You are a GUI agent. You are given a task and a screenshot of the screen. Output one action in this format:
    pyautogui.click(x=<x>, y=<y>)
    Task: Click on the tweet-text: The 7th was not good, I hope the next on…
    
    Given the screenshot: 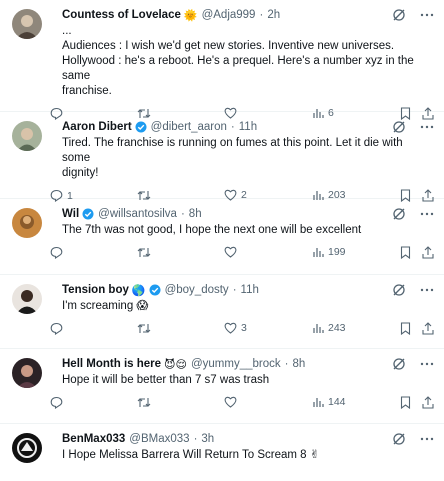 What is the action you would take?
    pyautogui.click(x=247, y=230)
    